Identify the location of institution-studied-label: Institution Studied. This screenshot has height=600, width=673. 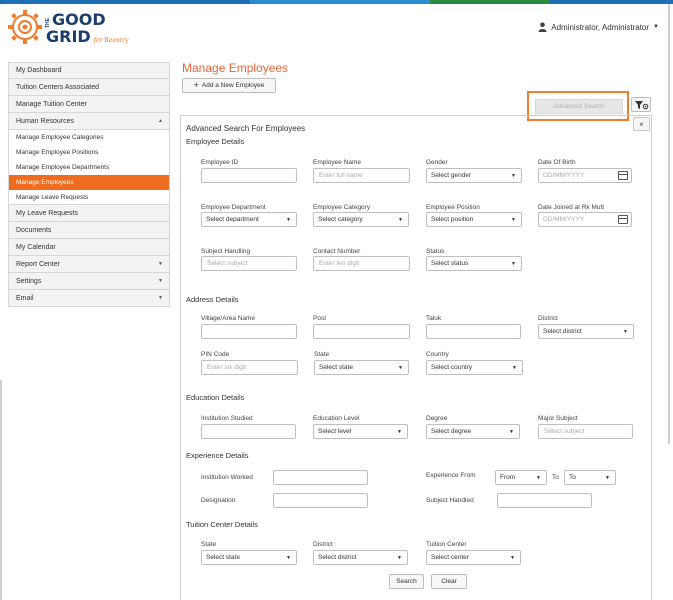
(227, 418).